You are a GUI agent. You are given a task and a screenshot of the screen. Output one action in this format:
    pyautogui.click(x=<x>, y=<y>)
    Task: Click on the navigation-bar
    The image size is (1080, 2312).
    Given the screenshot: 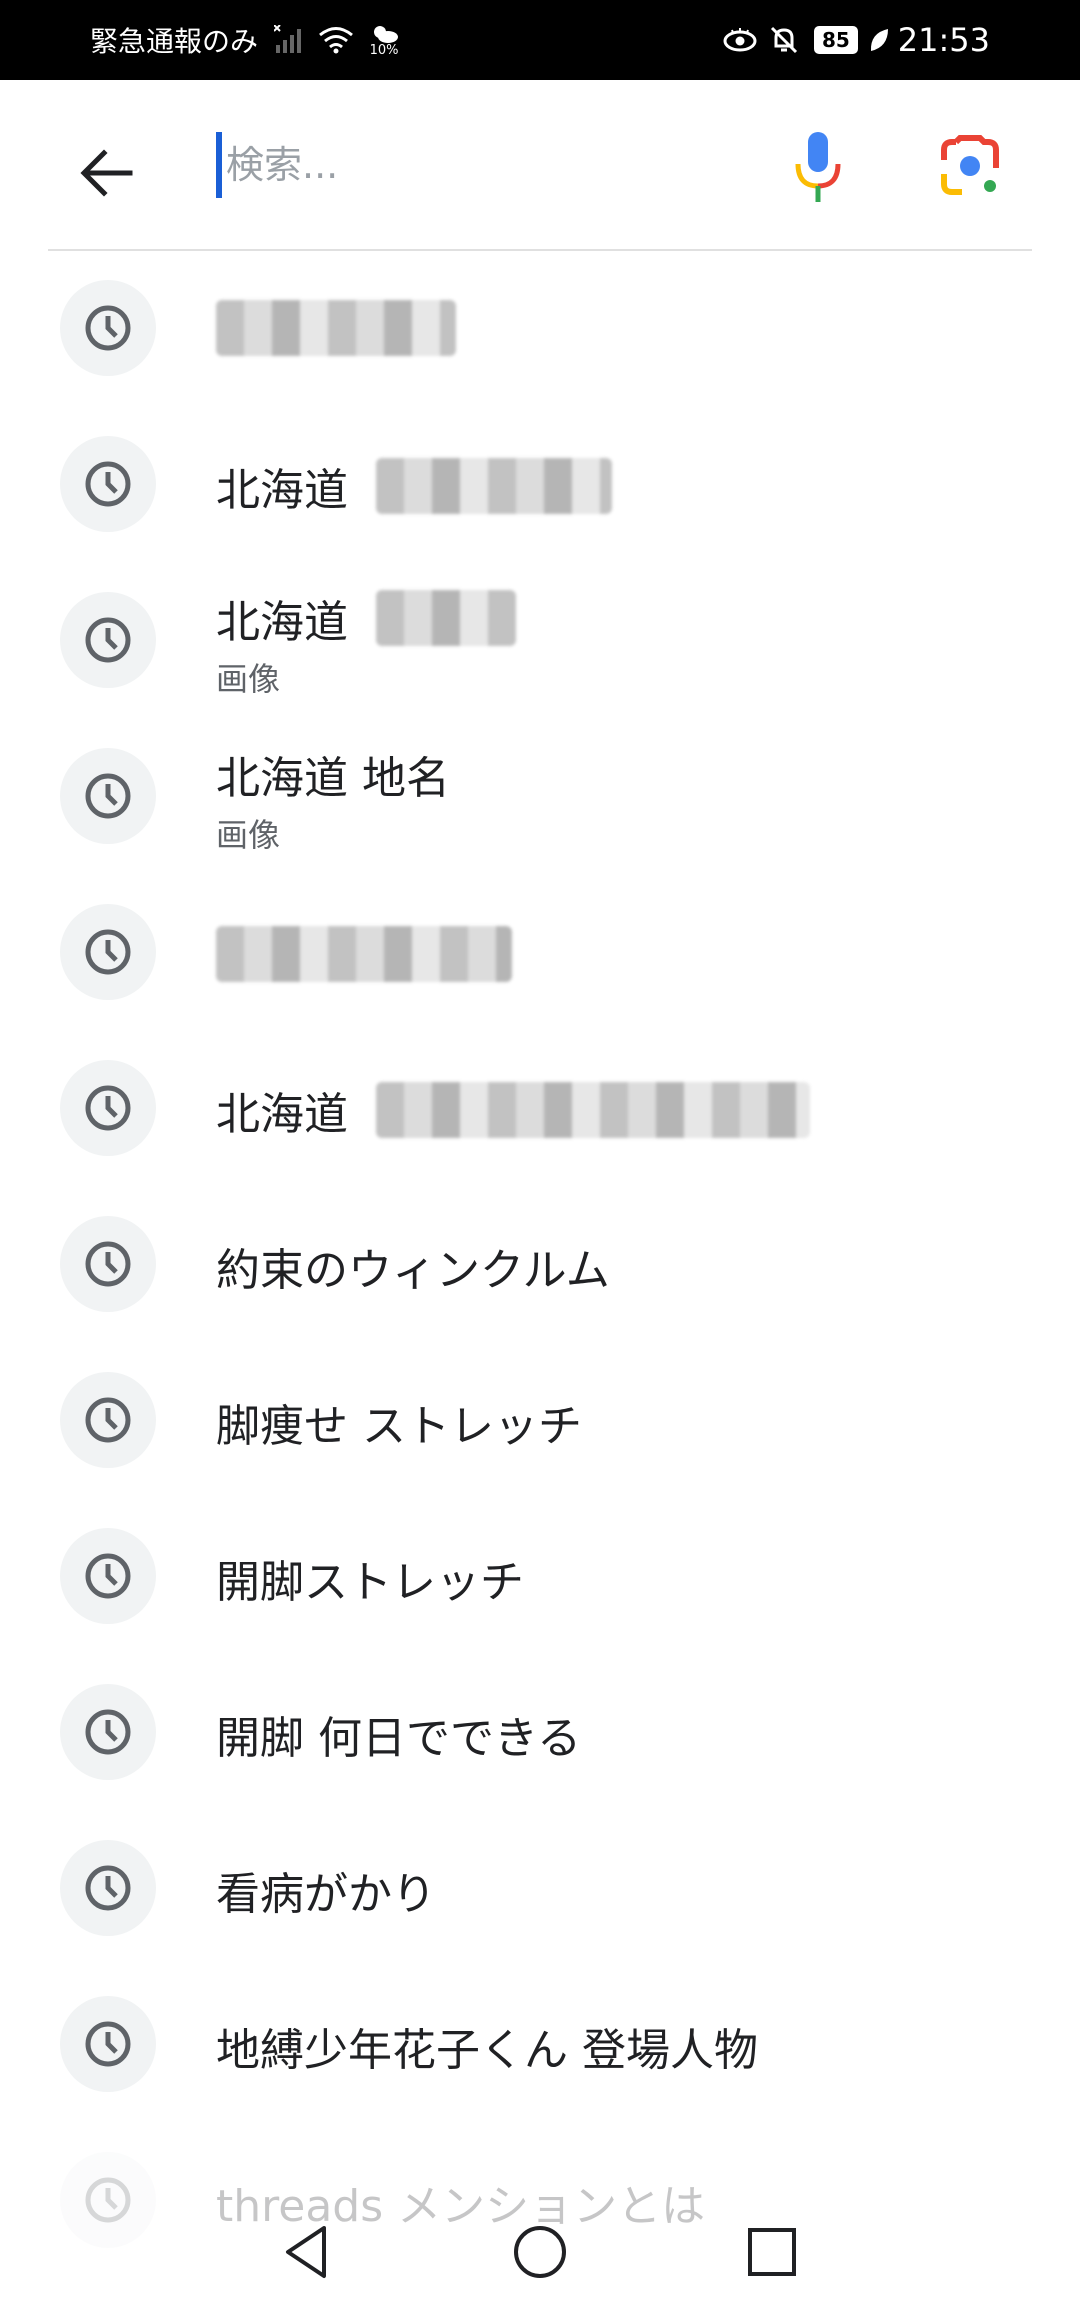 What is the action you would take?
    pyautogui.click(x=540, y=2256)
    